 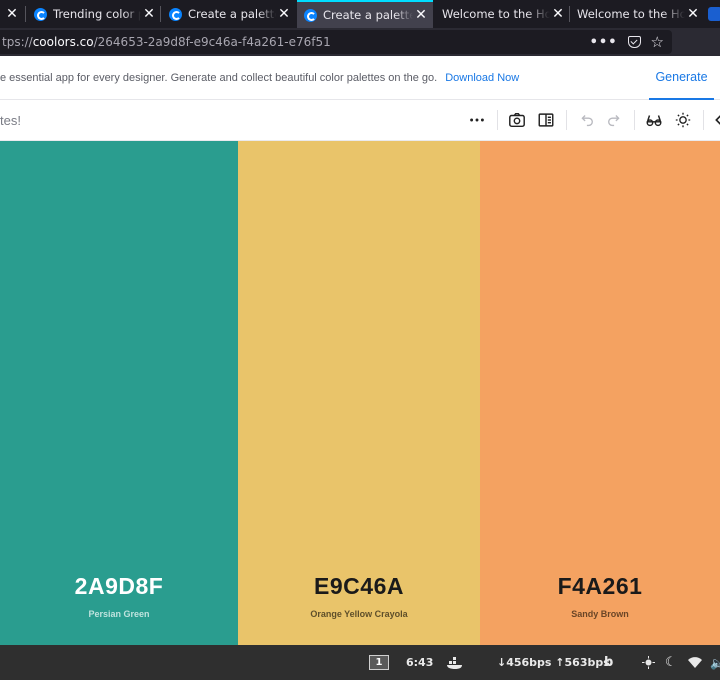 What do you see at coordinates (553, 662) in the screenshot?
I see `network-speed: ↓456bps ↑563bps` at bounding box center [553, 662].